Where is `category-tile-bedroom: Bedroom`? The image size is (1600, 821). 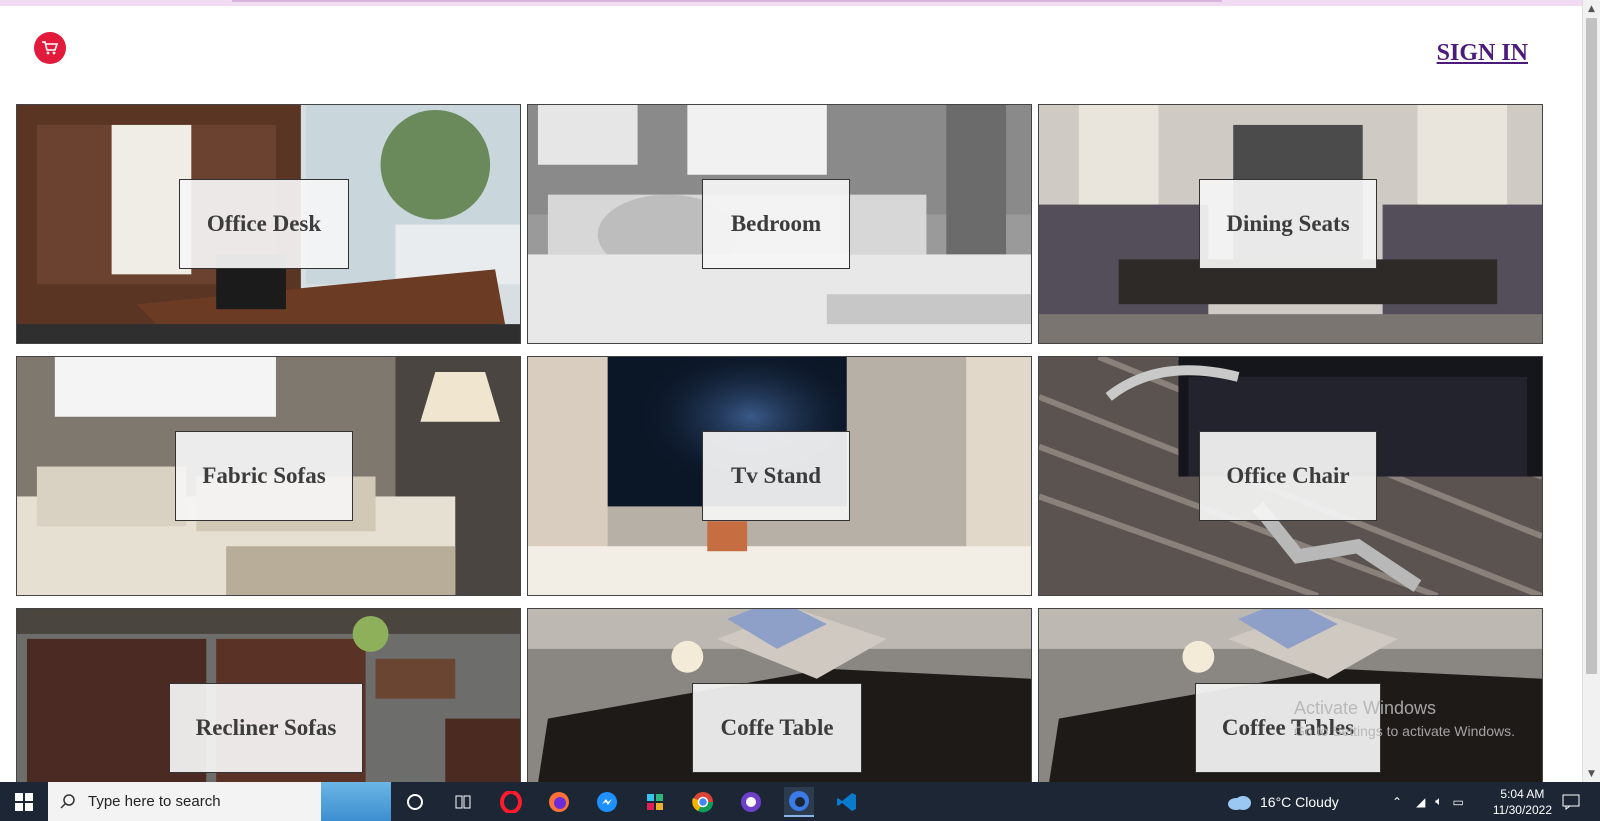
category-tile-bedroom: Bedroom is located at coordinates (779, 224).